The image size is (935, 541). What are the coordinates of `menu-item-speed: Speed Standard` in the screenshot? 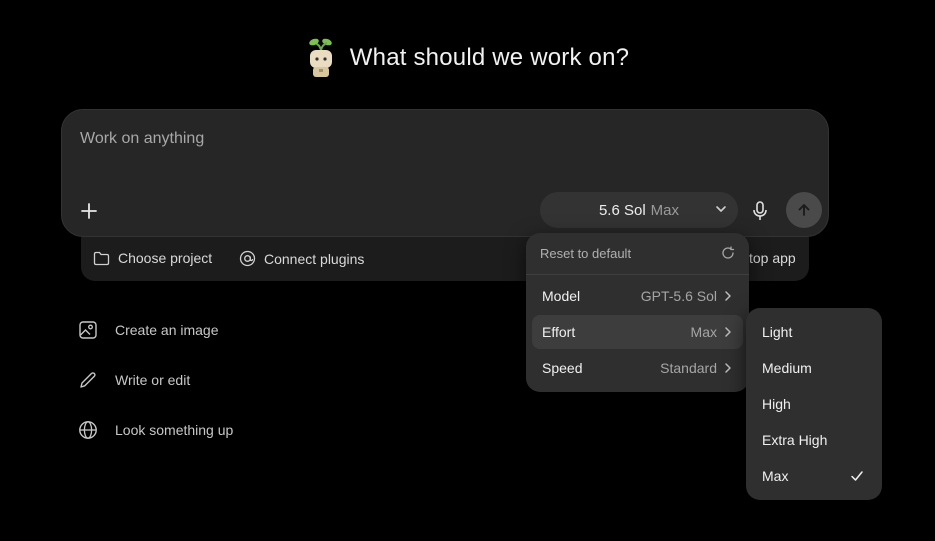 It's located at (637, 368).